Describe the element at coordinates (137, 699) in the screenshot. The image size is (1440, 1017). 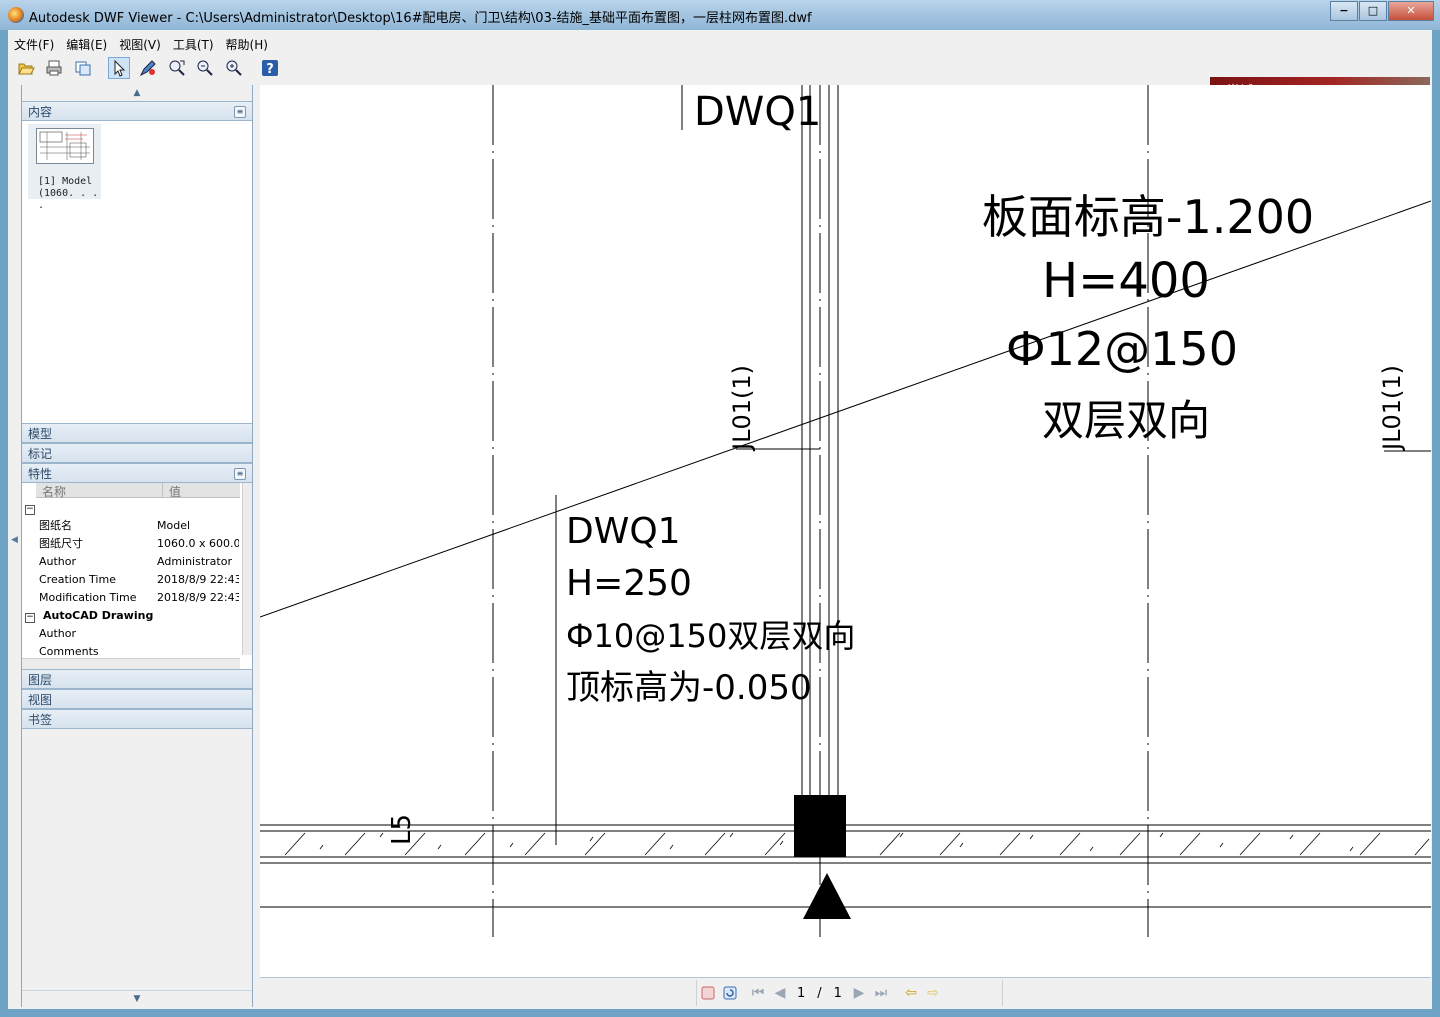
I see `views-panel-header: 视图` at that location.